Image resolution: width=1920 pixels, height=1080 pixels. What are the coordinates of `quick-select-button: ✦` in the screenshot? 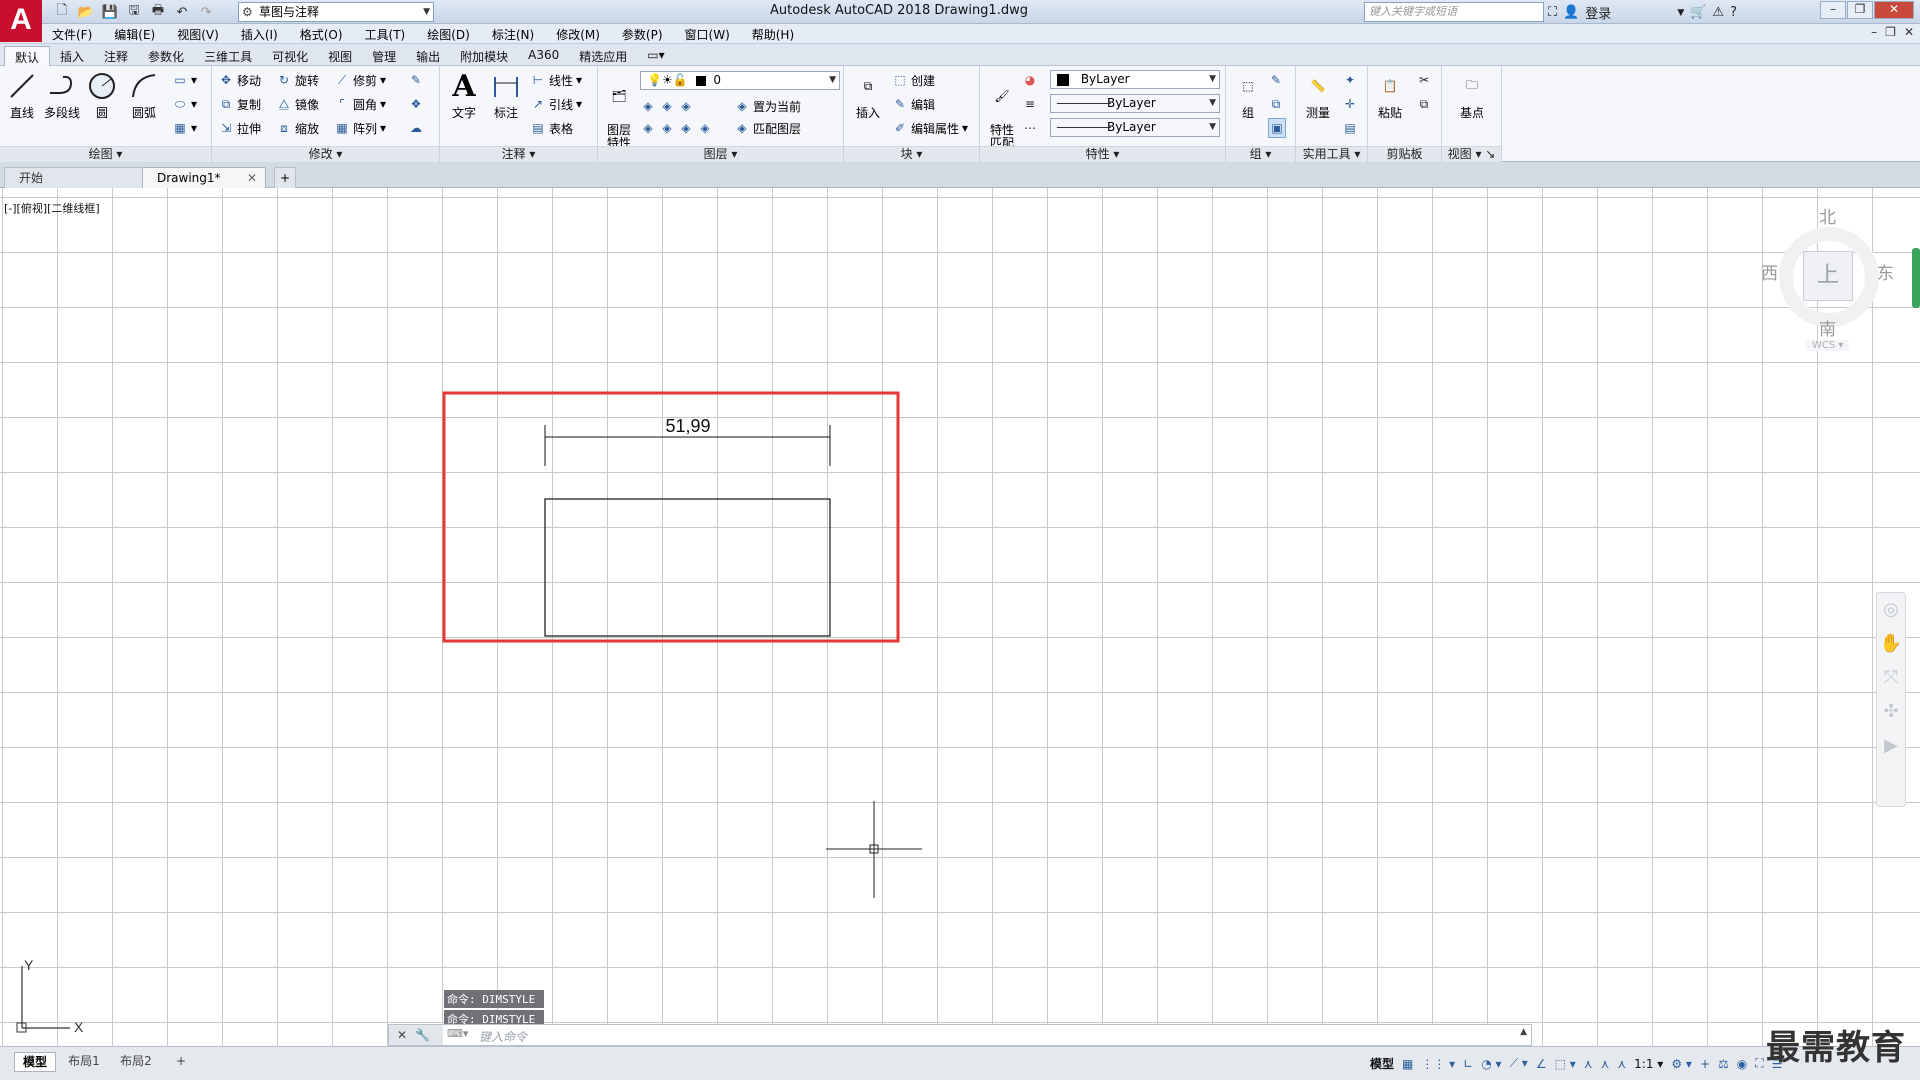 It's located at (1350, 80).